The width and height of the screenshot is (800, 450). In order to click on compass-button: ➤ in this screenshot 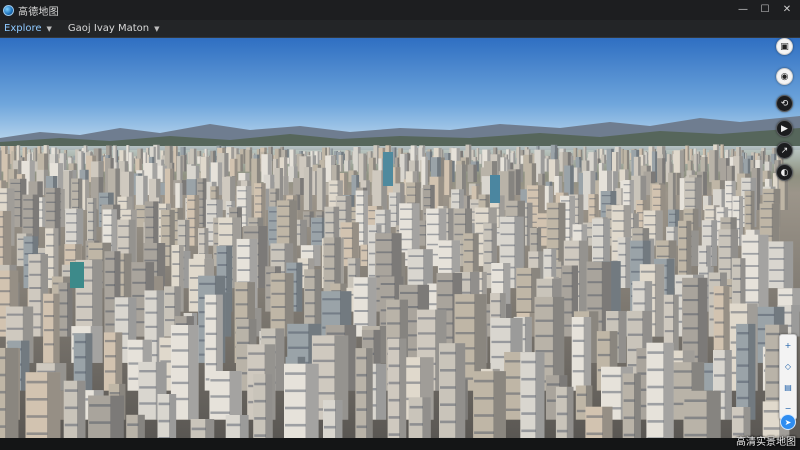, I will do `click(788, 422)`.